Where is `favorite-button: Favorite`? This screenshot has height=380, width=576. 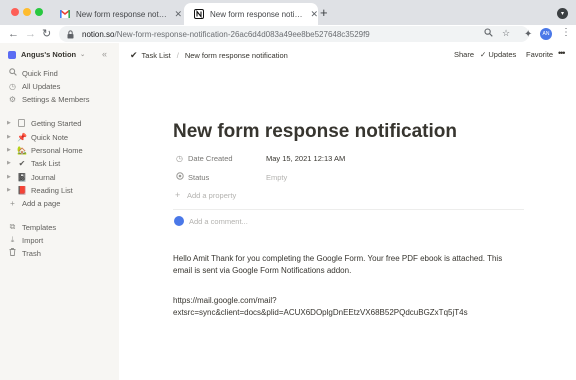 favorite-button: Favorite is located at coordinates (539, 54).